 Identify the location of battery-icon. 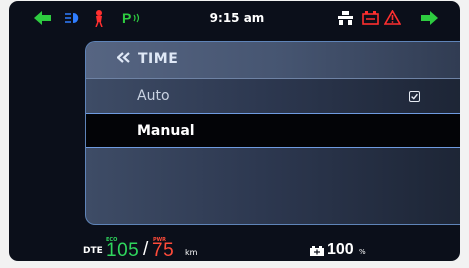
(317, 251).